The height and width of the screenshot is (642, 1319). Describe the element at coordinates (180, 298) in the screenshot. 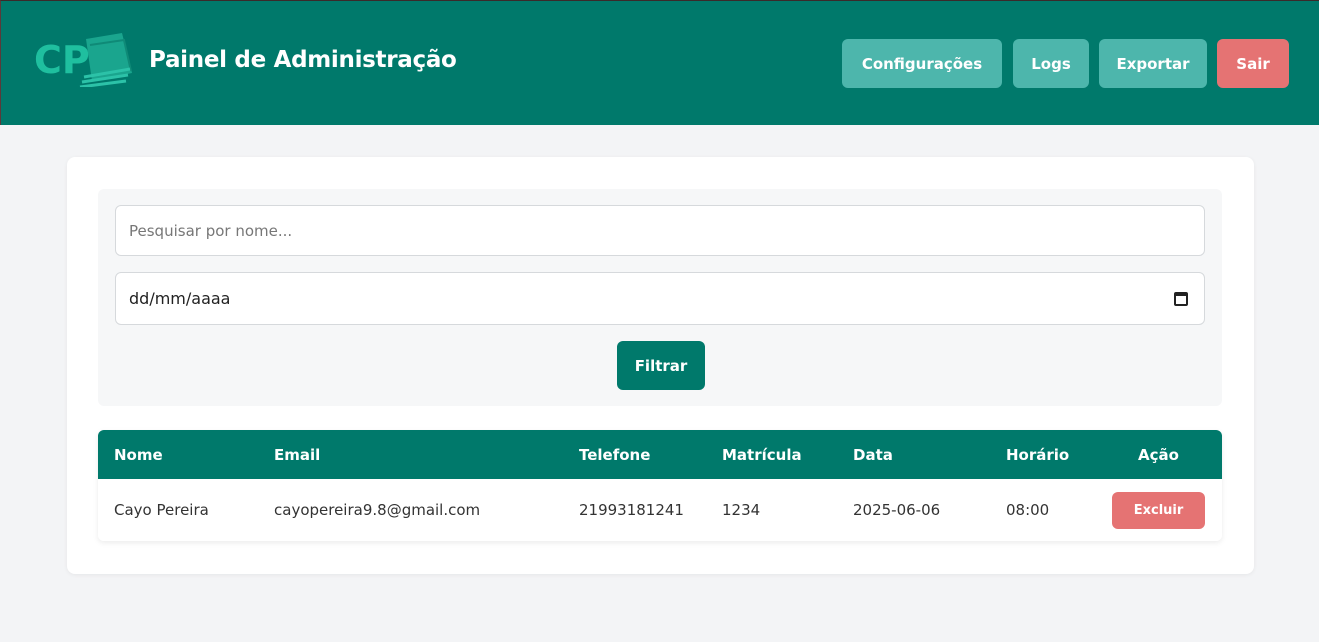

I see `date-placeholder: dd/mm/aaaa` at that location.